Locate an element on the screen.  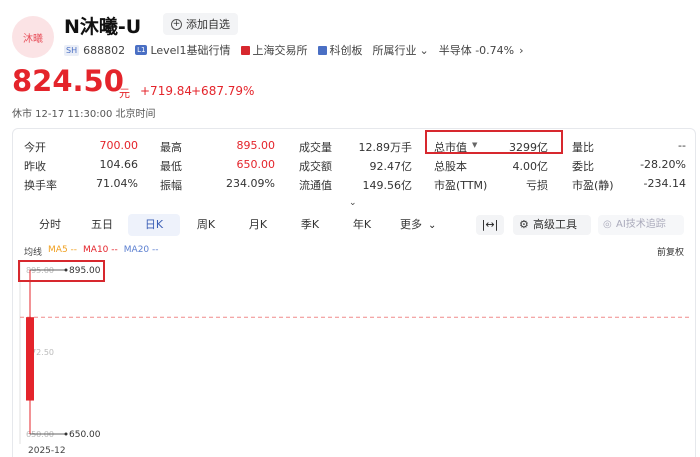
more-chevron-icon: ⌄ is located at coordinates (432, 225).